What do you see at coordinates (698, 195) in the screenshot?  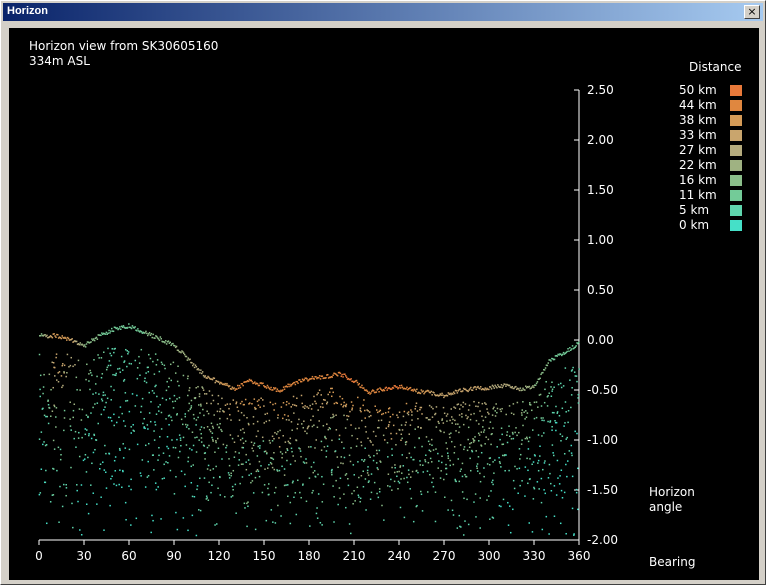 I see `legend-label: 11 km` at bounding box center [698, 195].